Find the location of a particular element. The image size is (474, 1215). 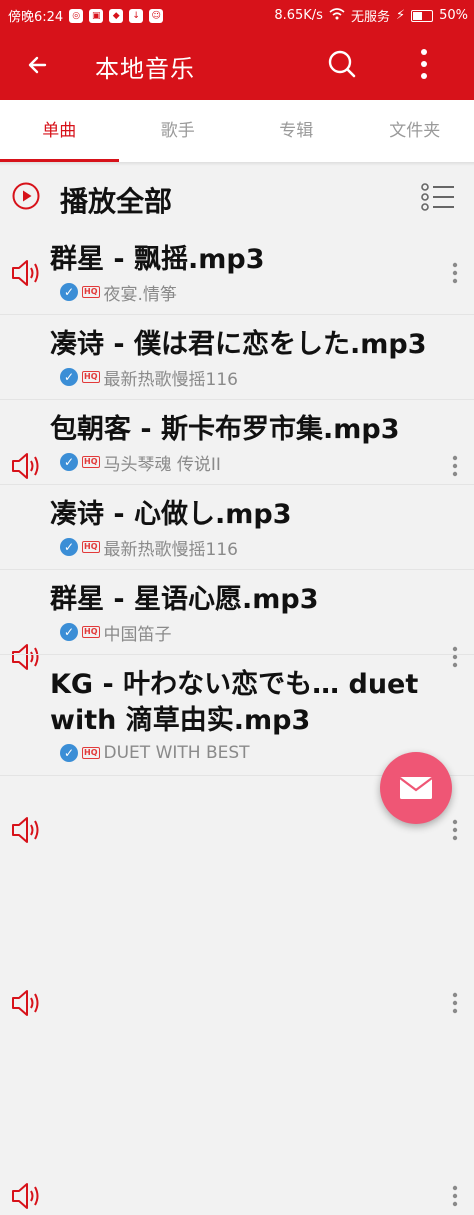

back-arrow-icon is located at coordinates (38, 65).